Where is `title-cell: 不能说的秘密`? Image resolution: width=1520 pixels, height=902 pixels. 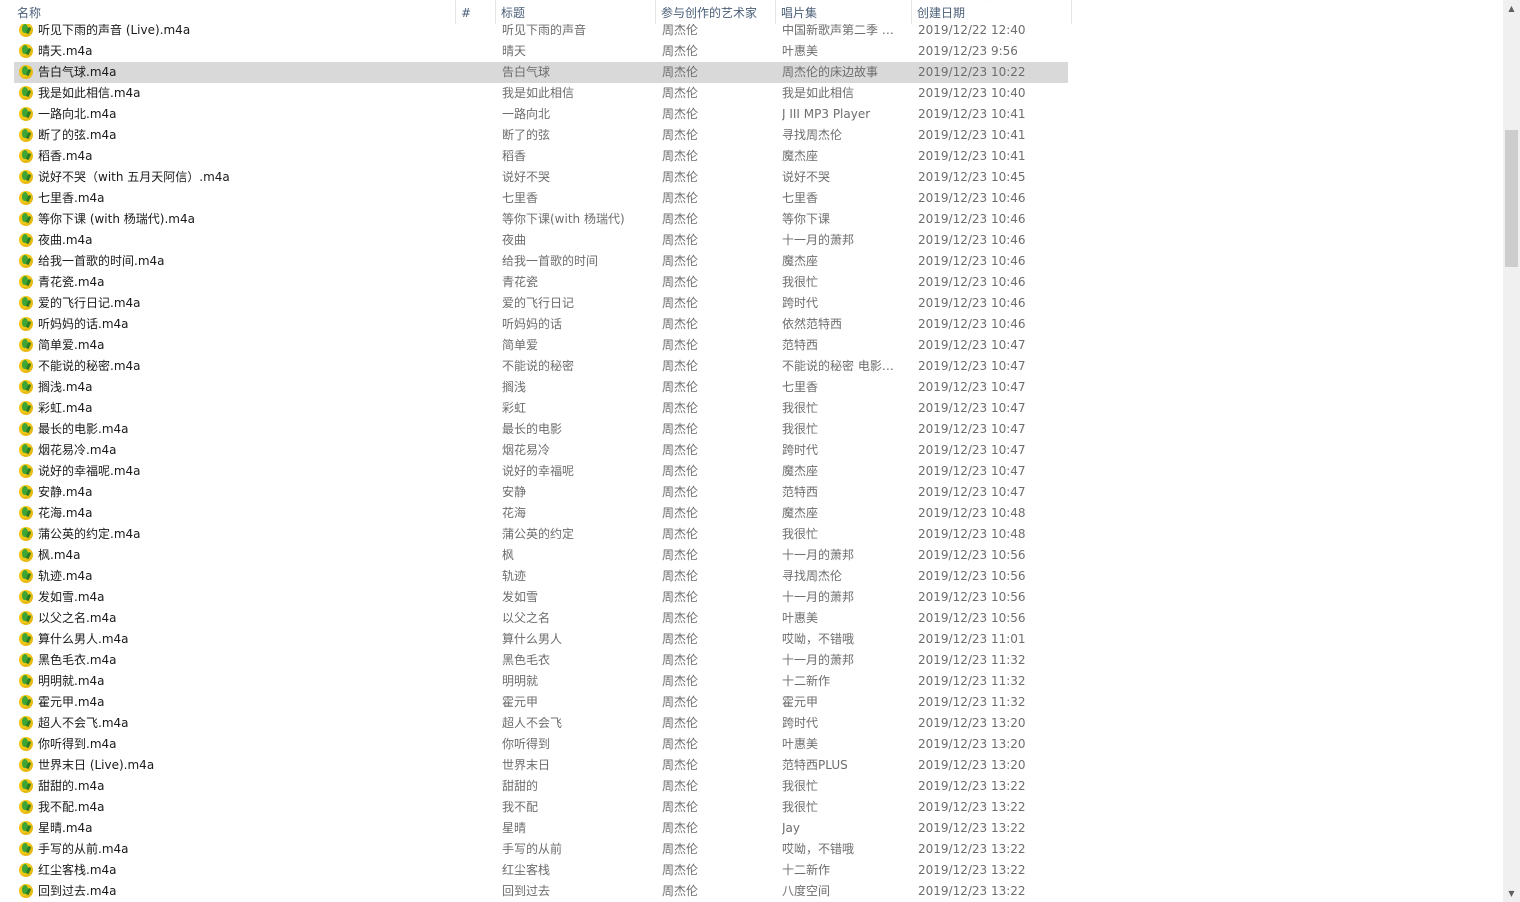
title-cell: 不能说的秘密 is located at coordinates (538, 366).